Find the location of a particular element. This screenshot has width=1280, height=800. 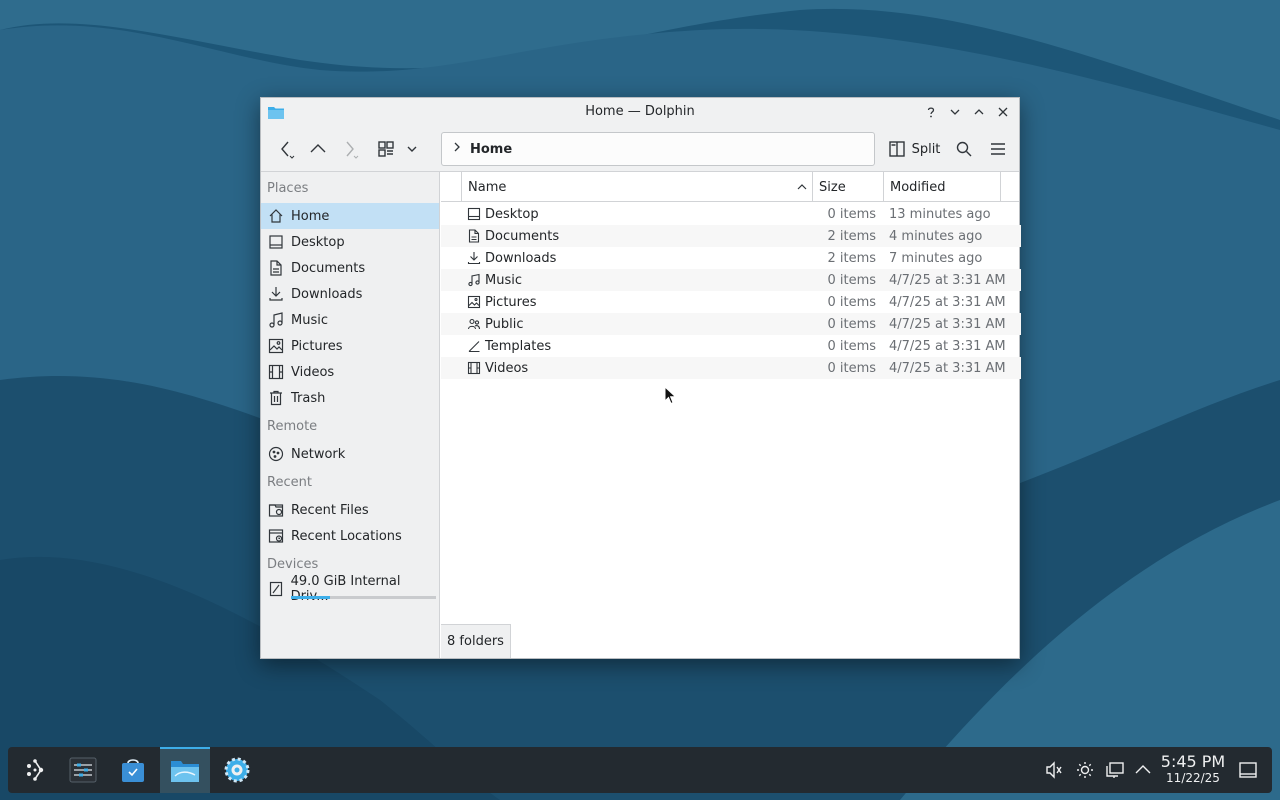

downloads-folder-icon is located at coordinates (474, 258).